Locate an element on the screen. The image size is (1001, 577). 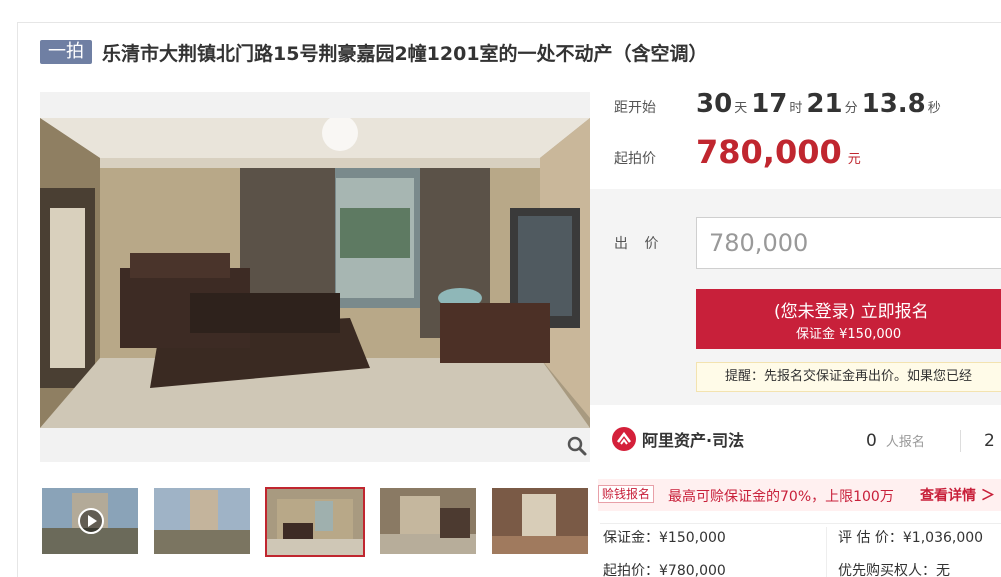
signup-deposit-label: 保证金 ¥150,000 is located at coordinates (849, 334).